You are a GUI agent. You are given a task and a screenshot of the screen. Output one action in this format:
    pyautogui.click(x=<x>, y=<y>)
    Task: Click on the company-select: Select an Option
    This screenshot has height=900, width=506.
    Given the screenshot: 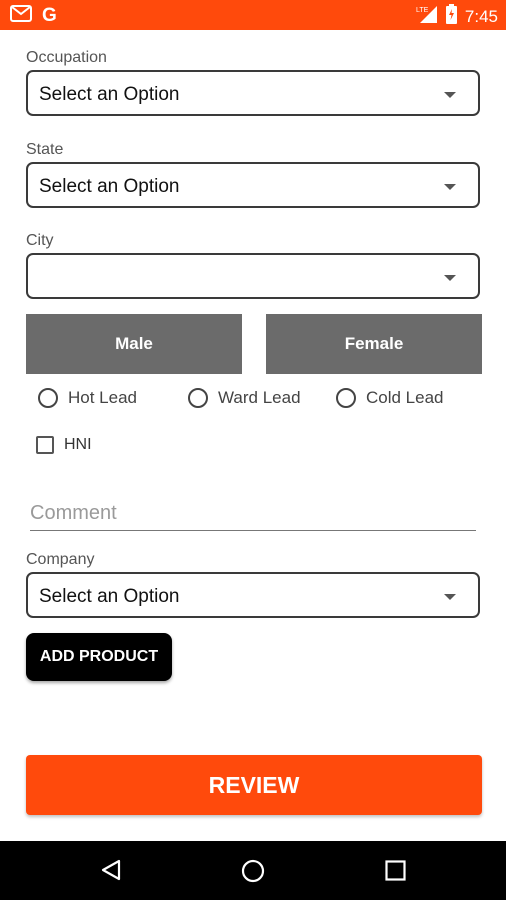 What is the action you would take?
    pyautogui.click(x=253, y=595)
    